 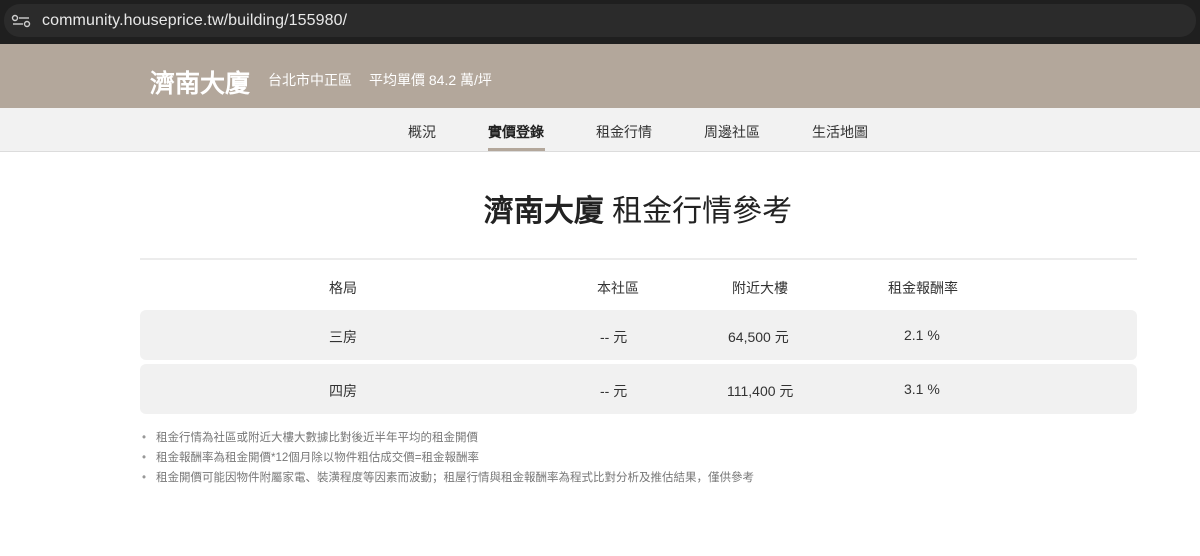 What do you see at coordinates (618, 288) in the screenshot?
I see `column-header-community: 本社區` at bounding box center [618, 288].